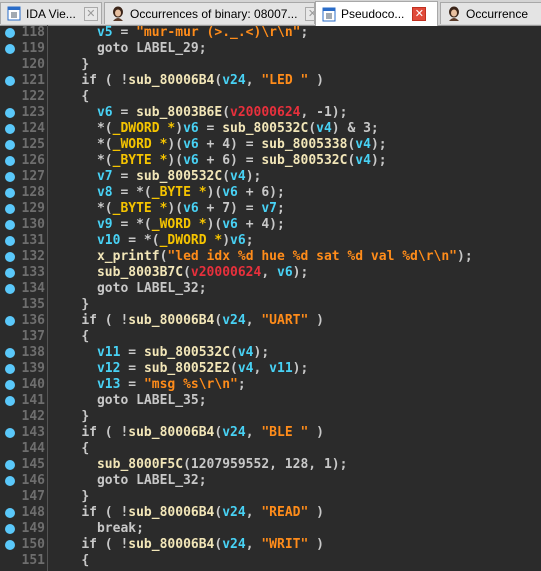 Image resolution: width=541 pixels, height=571 pixels. What do you see at coordinates (105, 192) in the screenshot?
I see `variable-token: v8` at bounding box center [105, 192].